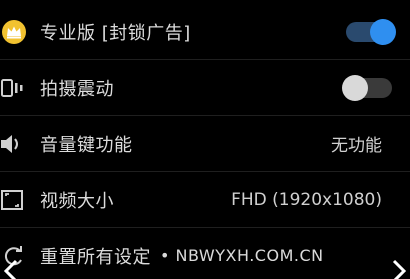 The image size is (410, 279). Describe the element at coordinates (115, 33) in the screenshot. I see `setting-label-pro: 专业版 [封锁广告]` at that location.